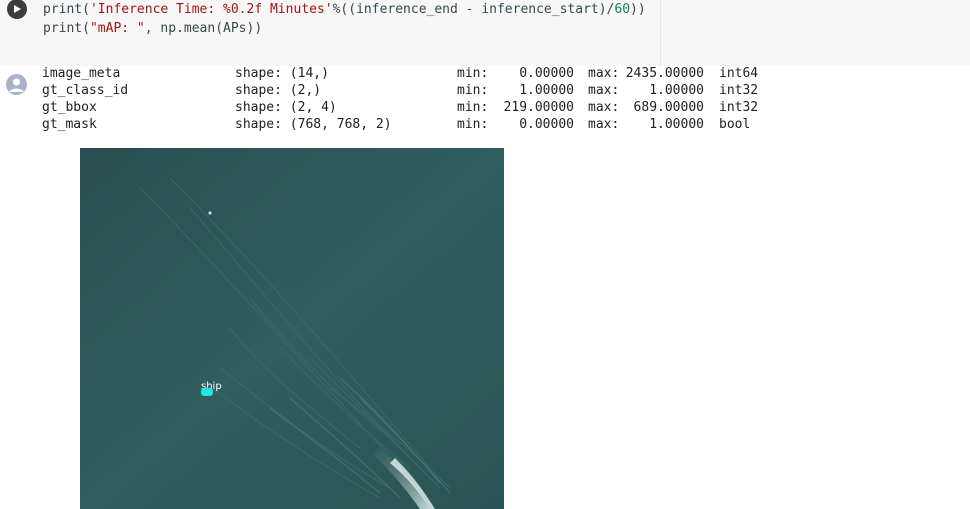  I want to click on max-value: 2435.00000, so click(664, 73).